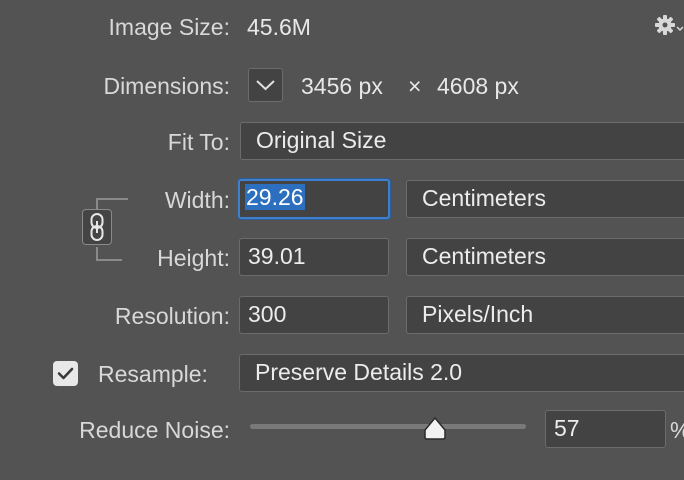  Describe the element at coordinates (169, 27) in the screenshot. I see `image-size-label: Image Size:` at that location.